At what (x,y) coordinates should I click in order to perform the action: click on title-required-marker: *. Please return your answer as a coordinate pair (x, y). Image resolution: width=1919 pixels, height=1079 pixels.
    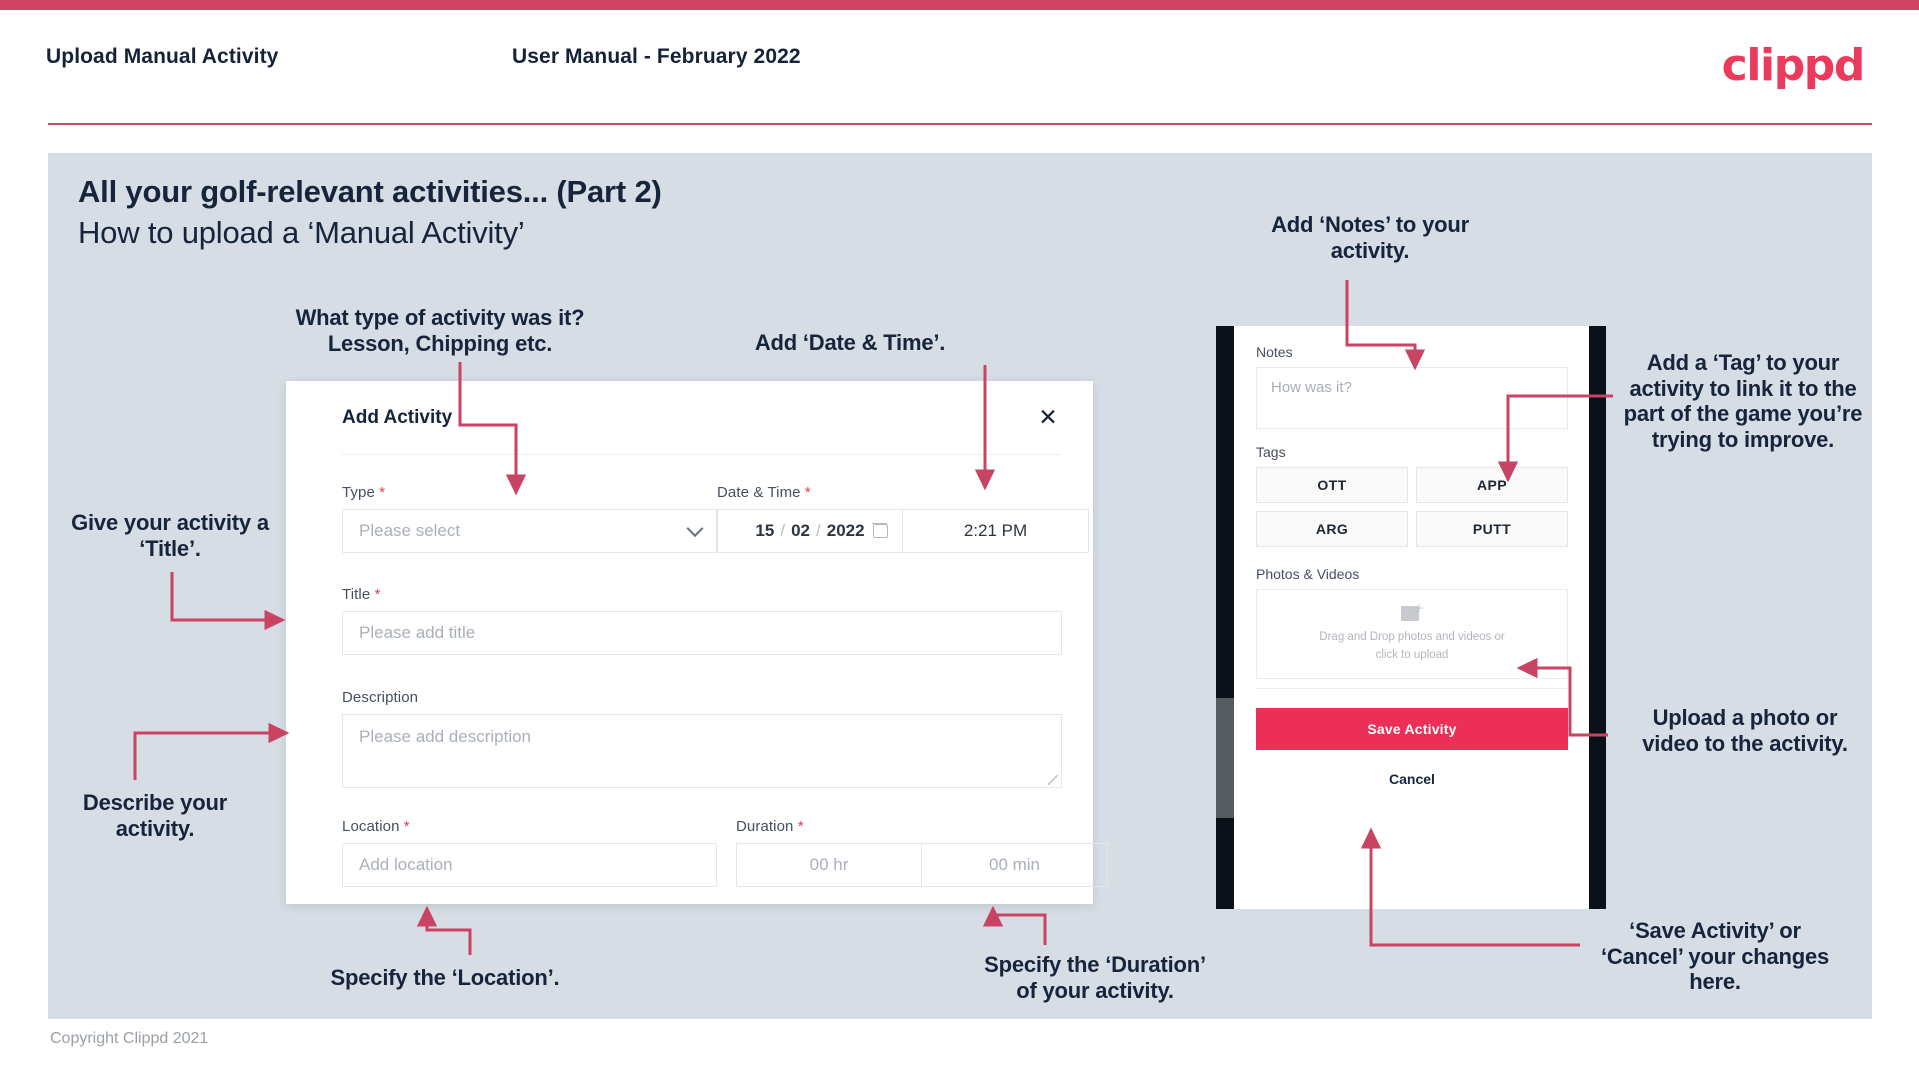
    Looking at the image, I should click on (377, 594).